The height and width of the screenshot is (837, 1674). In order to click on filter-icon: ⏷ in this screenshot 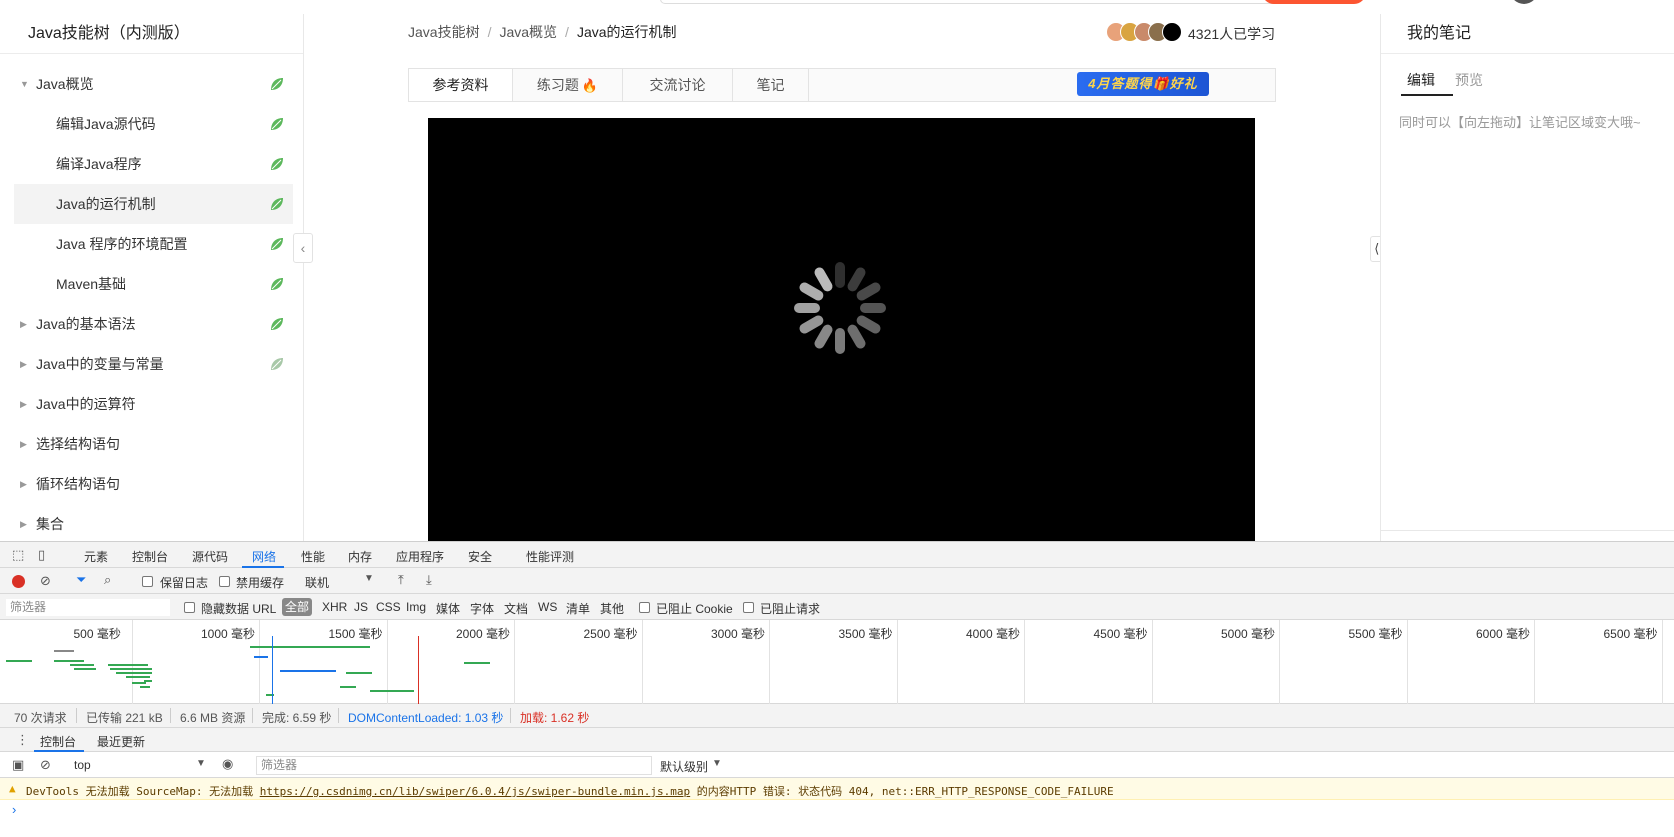, I will do `click(81, 580)`.